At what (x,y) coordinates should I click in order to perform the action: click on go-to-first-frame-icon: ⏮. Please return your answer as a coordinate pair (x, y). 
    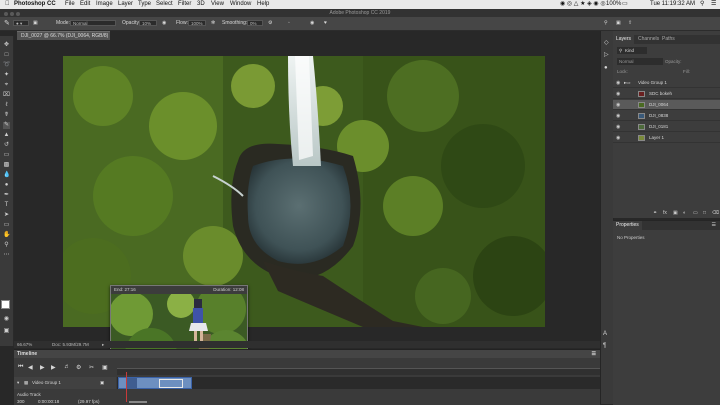
    Looking at the image, I should click on (20, 367).